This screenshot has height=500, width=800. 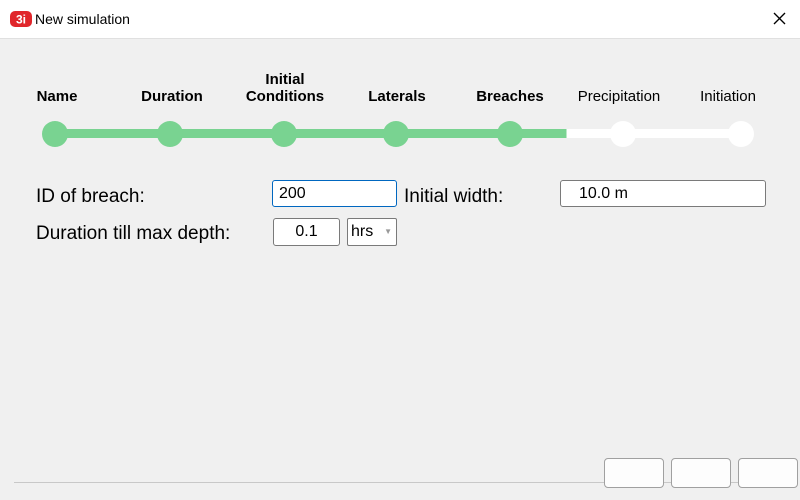 What do you see at coordinates (400, 38) in the screenshot?
I see `divider` at bounding box center [400, 38].